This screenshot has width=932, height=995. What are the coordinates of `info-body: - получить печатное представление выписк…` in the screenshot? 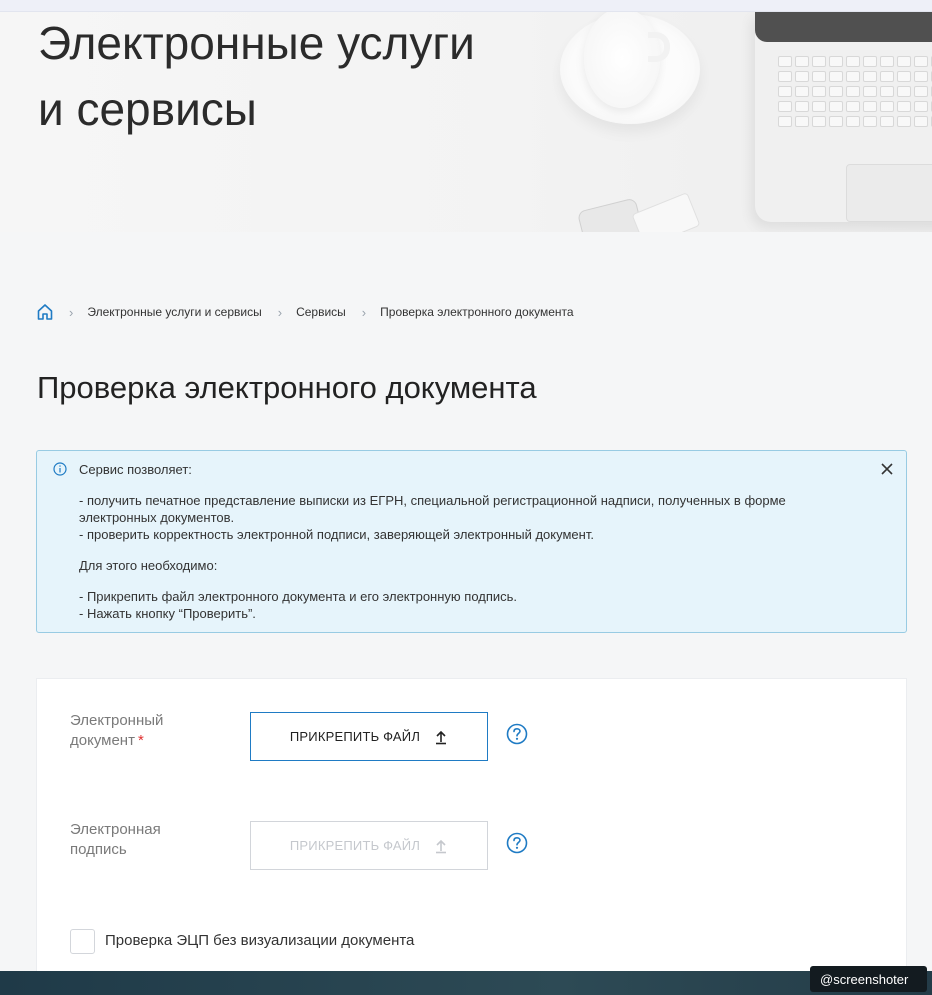 It's located at (479, 564).